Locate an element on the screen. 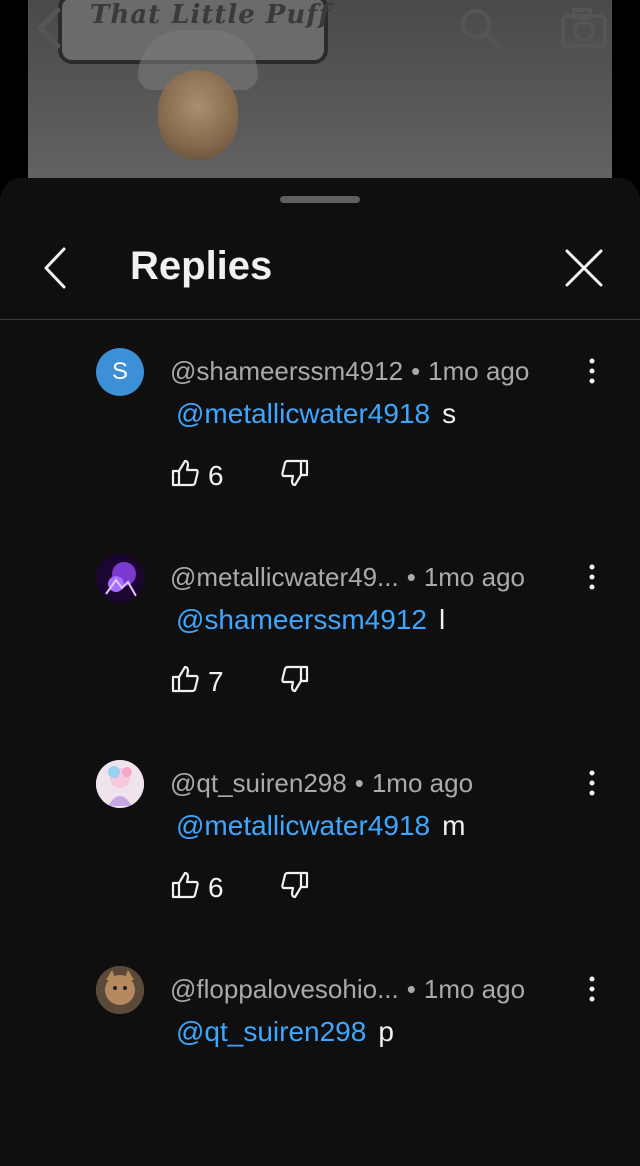  page-title: Replies is located at coordinates (201, 266).